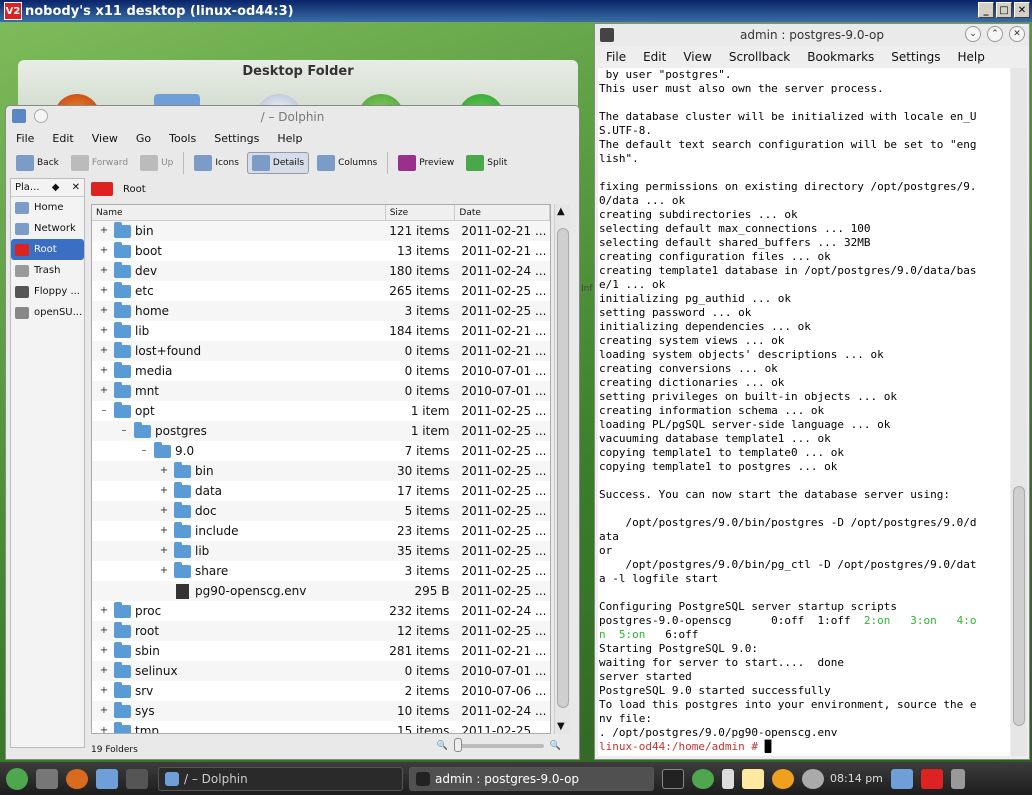 This screenshot has height=795, width=1032. I want to click on menu-tools: Tools, so click(182, 138).